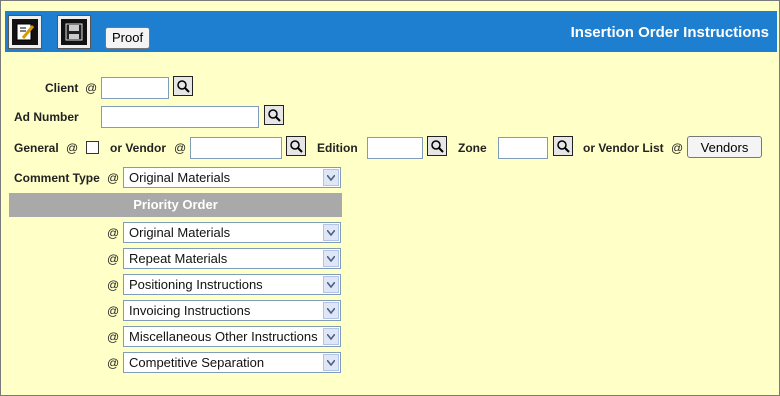 This screenshot has height=396, width=780. I want to click on vendor-input, so click(236, 148).